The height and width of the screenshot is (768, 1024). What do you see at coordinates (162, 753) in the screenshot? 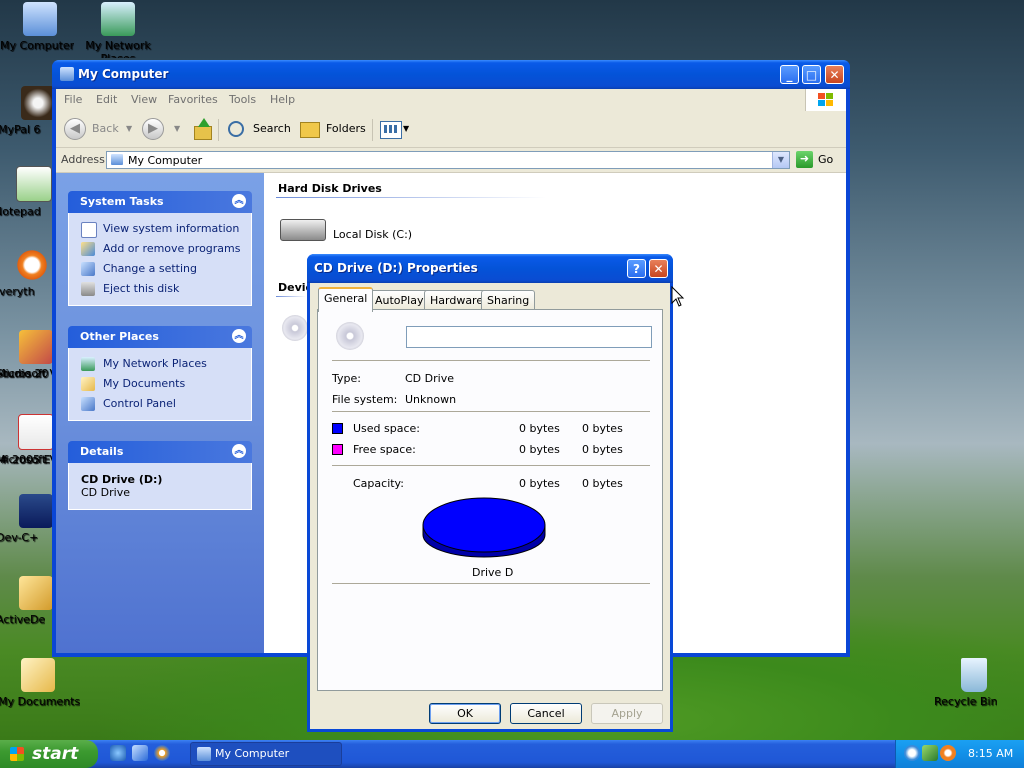
I see `media-player-icon` at bounding box center [162, 753].